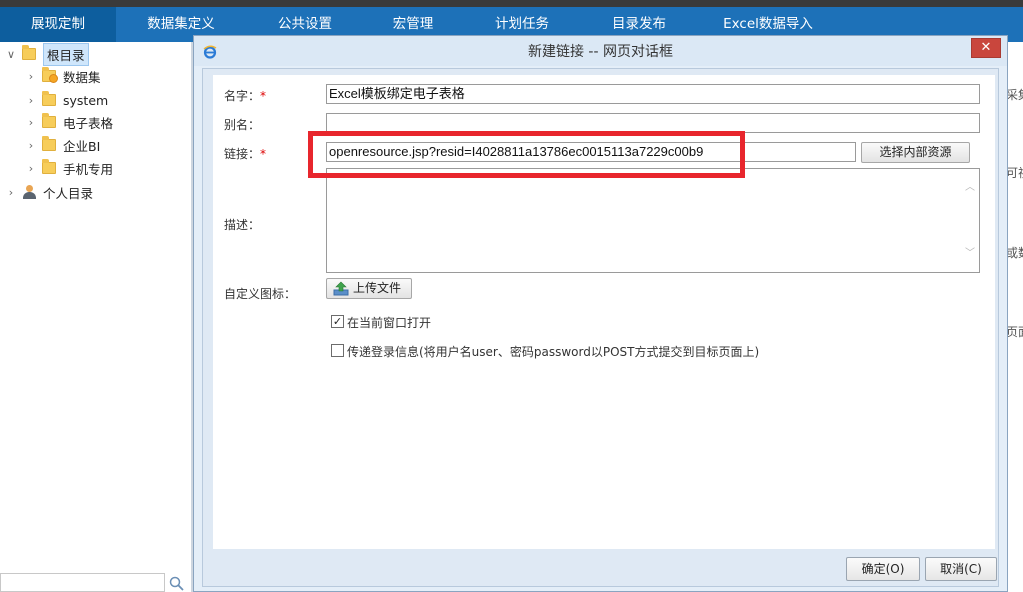 Image resolution: width=1023 pixels, height=592 pixels. I want to click on close-button: ✕, so click(986, 48).